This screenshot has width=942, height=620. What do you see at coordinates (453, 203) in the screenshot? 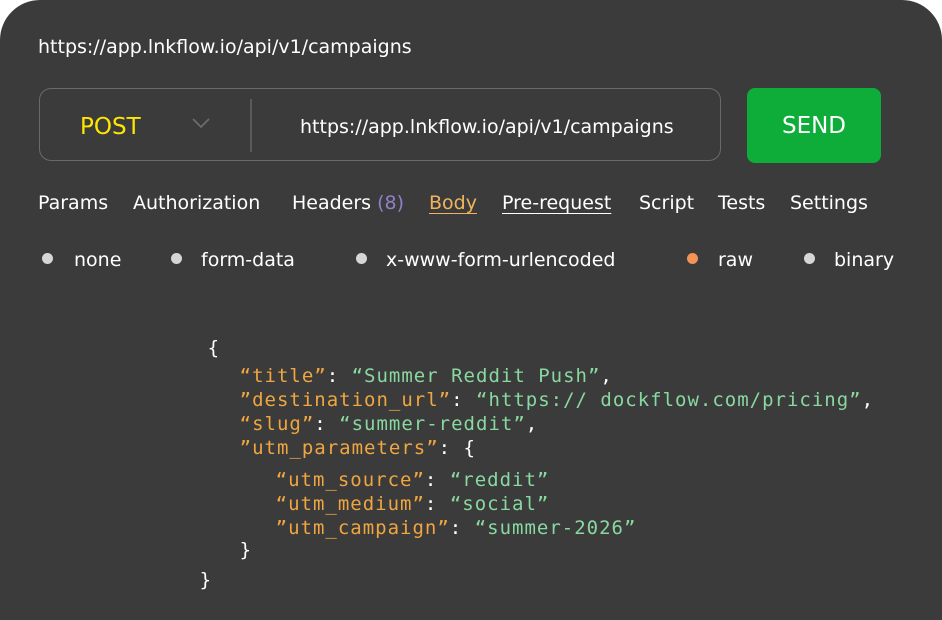
I see `tab-body: Body` at bounding box center [453, 203].